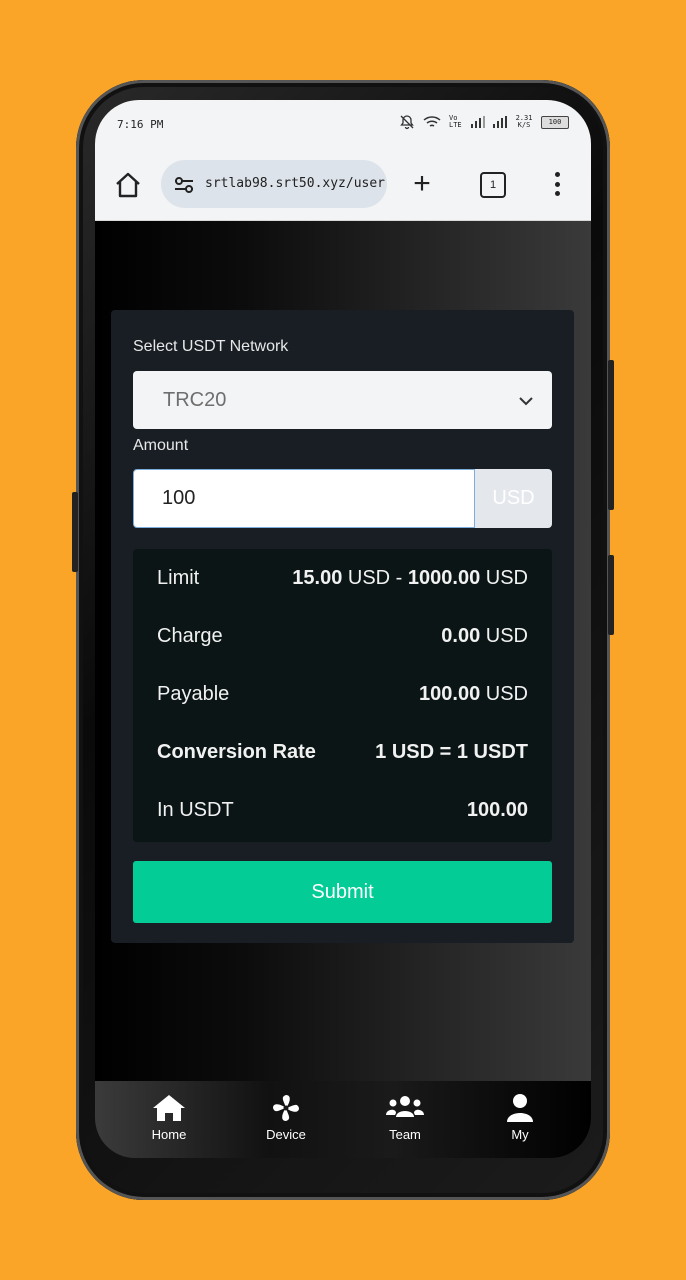  I want to click on site-settings-icon, so click(184, 185).